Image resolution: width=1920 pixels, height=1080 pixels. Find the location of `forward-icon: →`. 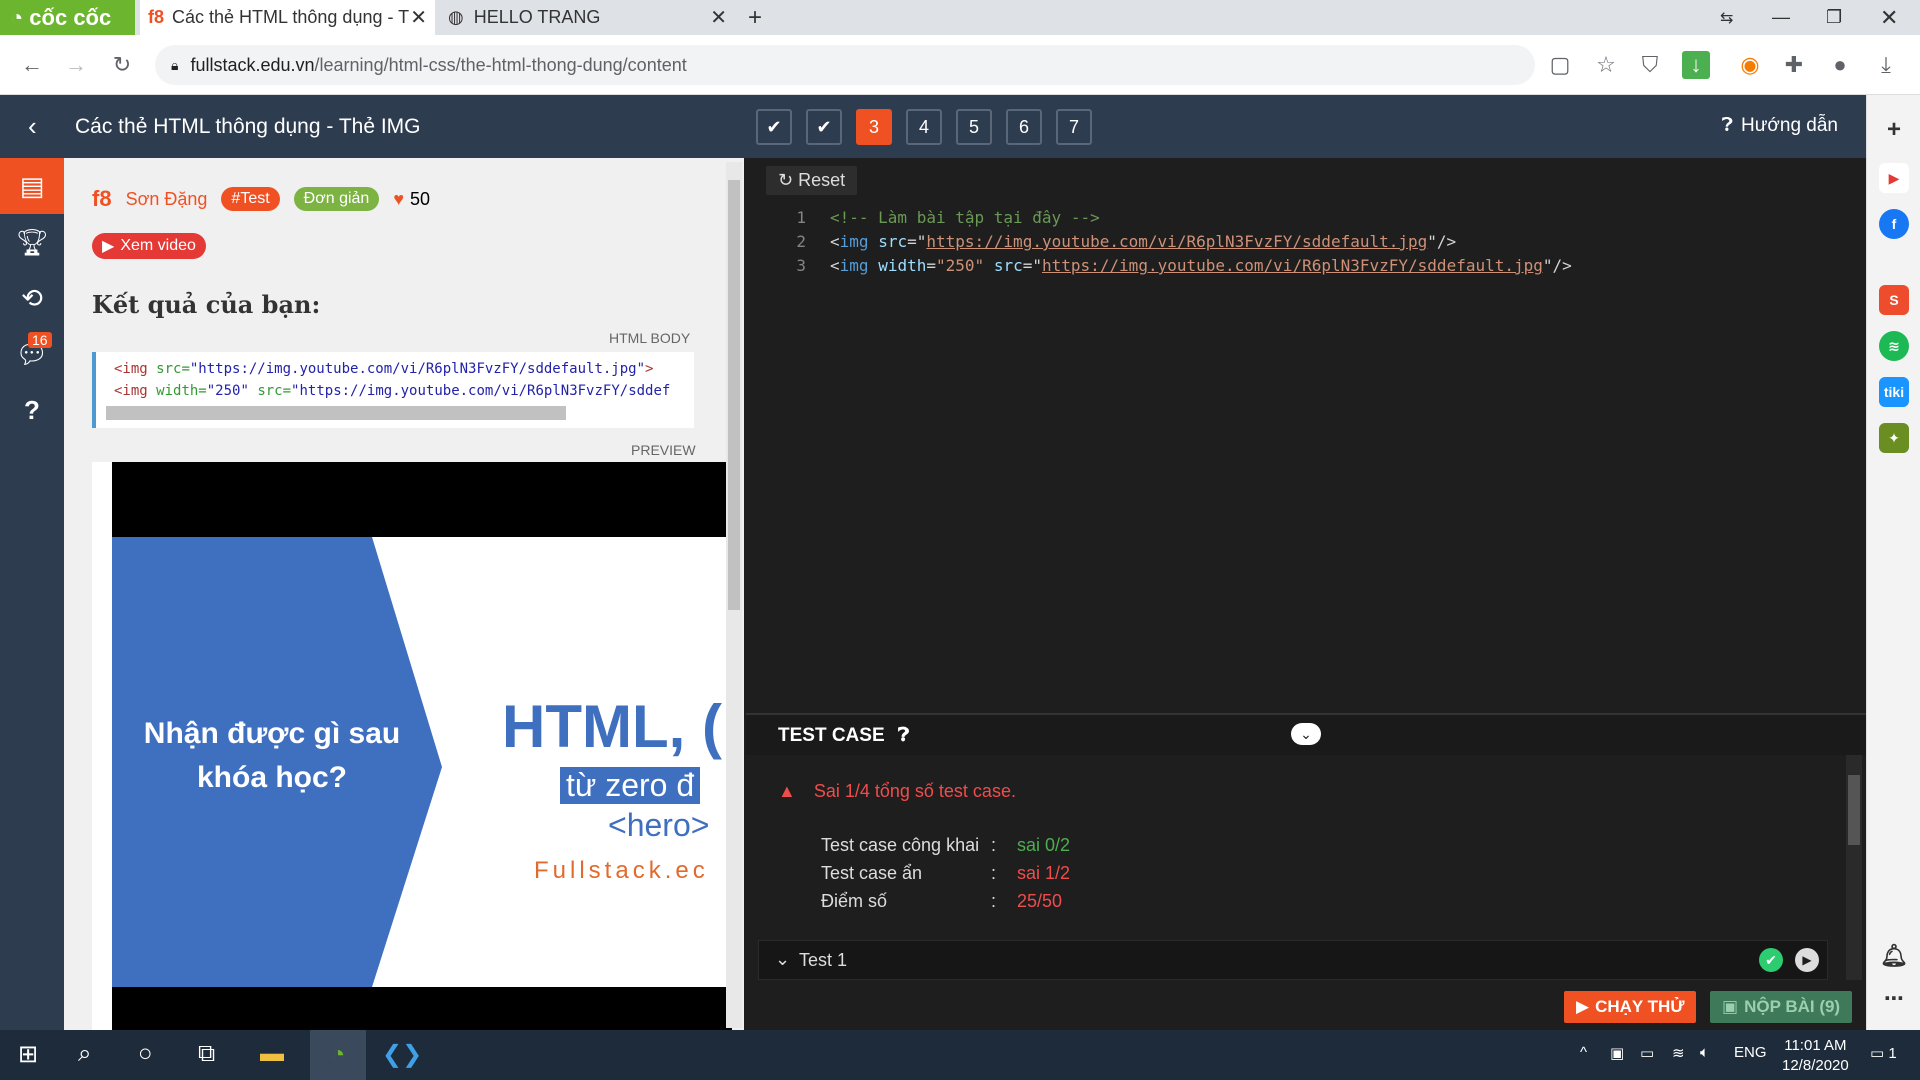

forward-icon: → is located at coordinates (76, 65).